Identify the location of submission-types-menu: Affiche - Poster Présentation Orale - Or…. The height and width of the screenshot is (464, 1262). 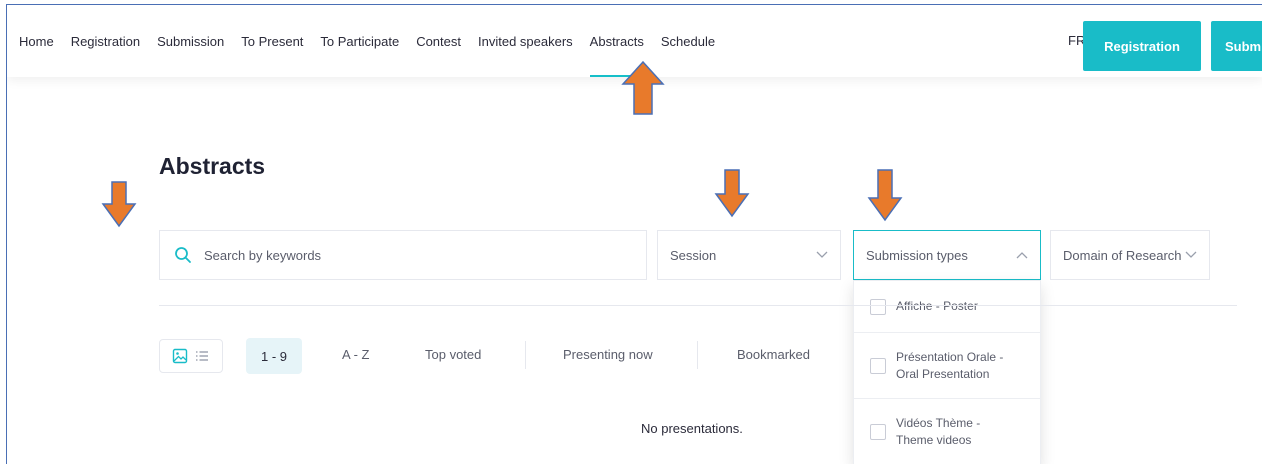
(947, 372).